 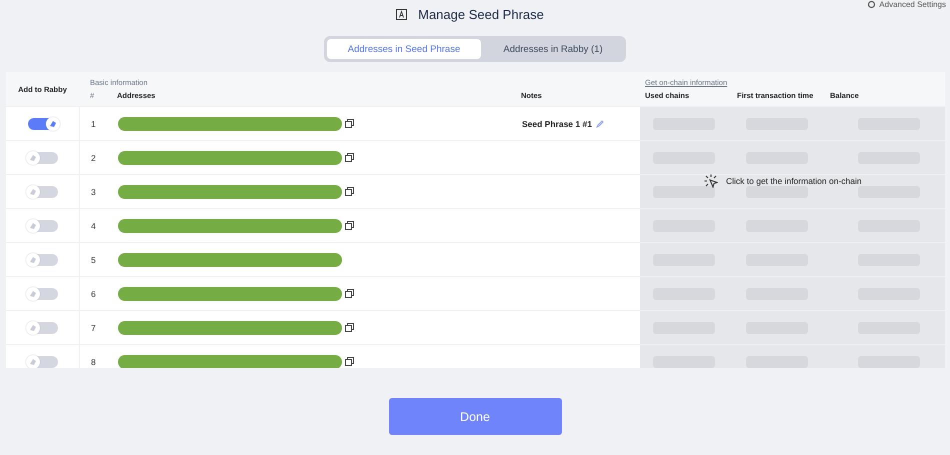 What do you see at coordinates (600, 124) in the screenshot?
I see `pencil-icon` at bounding box center [600, 124].